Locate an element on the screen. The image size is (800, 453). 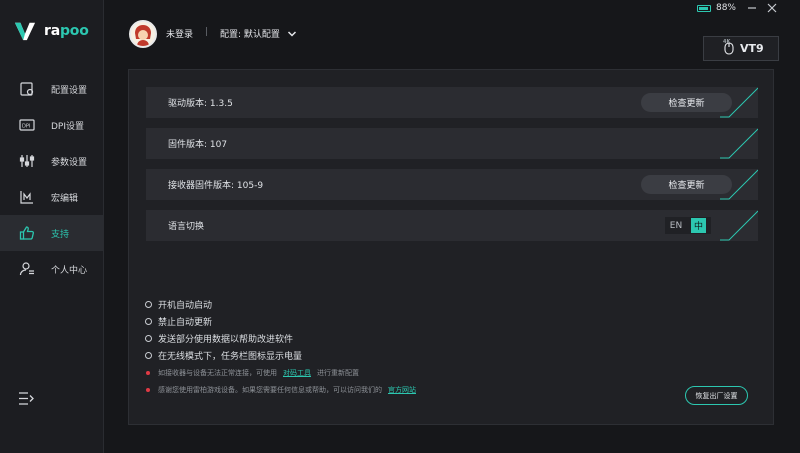
topbar: 未登录 | 配置: 默认配置 88% 4K VT9 is located at coordinates (452, 31).